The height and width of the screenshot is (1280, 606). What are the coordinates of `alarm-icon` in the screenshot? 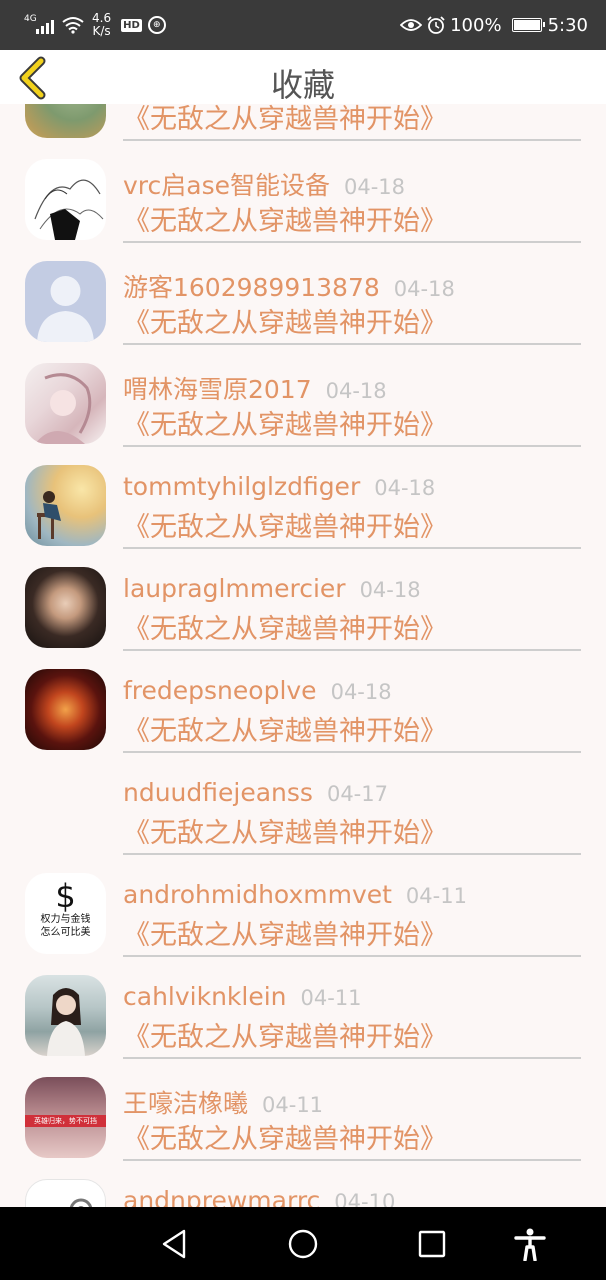 It's located at (436, 25).